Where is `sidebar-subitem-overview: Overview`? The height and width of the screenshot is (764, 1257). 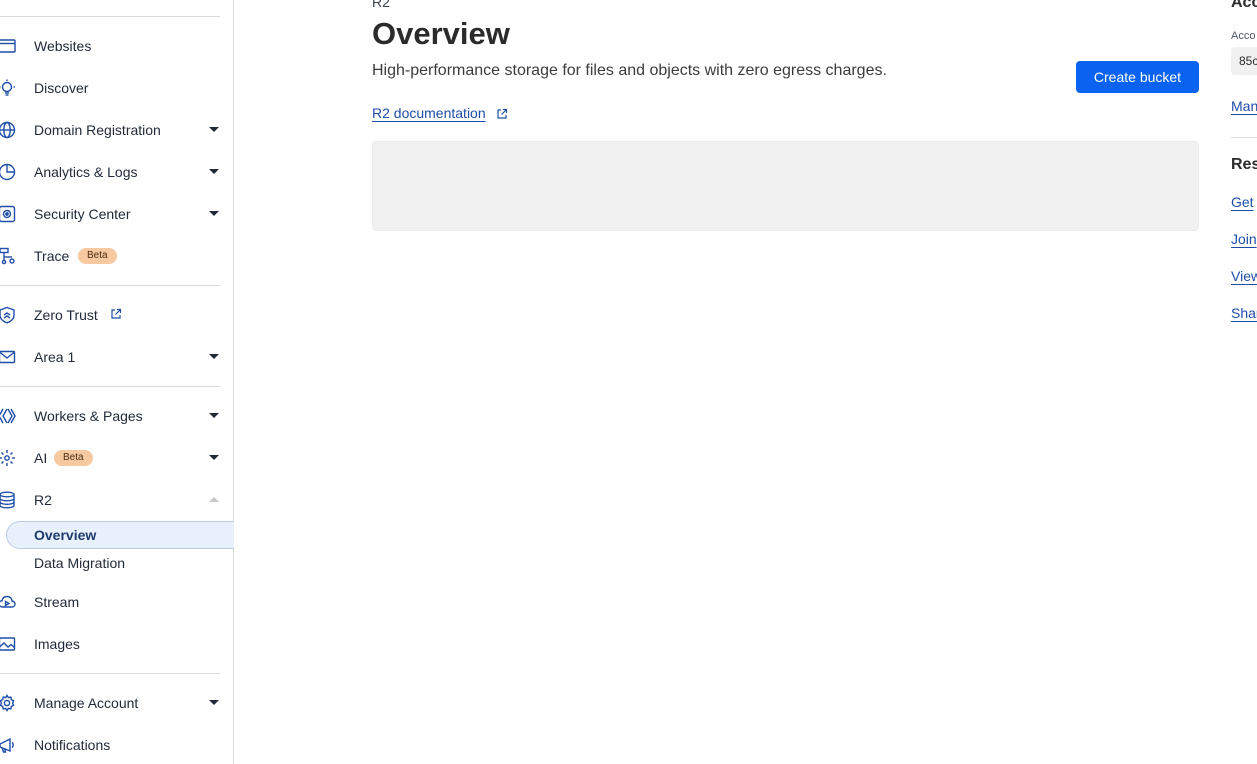 sidebar-subitem-overview: Overview is located at coordinates (120, 535).